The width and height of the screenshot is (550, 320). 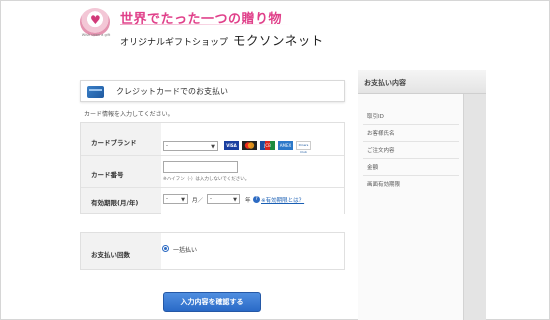 What do you see at coordinates (200, 167) in the screenshot?
I see `card-number-input` at bounding box center [200, 167].